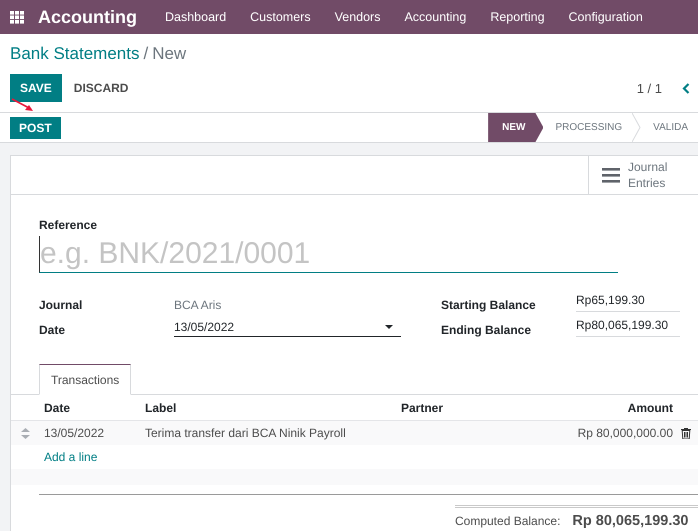  Describe the element at coordinates (605, 17) in the screenshot. I see `menu-item: Configuration` at that location.